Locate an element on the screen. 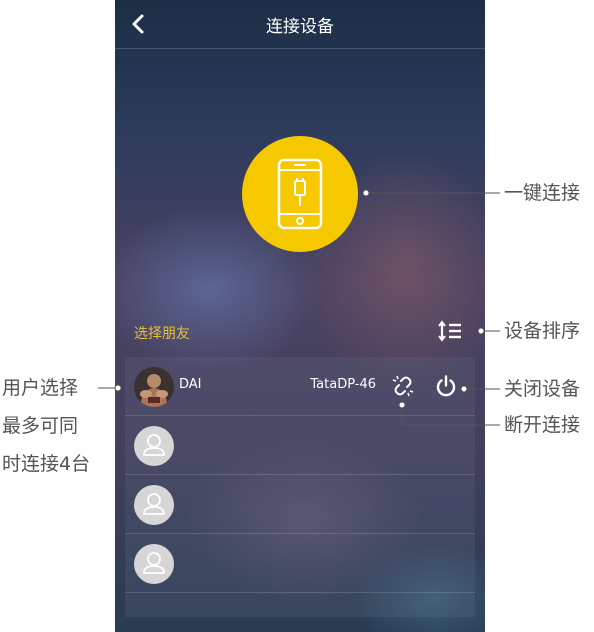 This screenshot has height=632, width=594. annotation-one-key-connect: 一键连接 is located at coordinates (542, 193).